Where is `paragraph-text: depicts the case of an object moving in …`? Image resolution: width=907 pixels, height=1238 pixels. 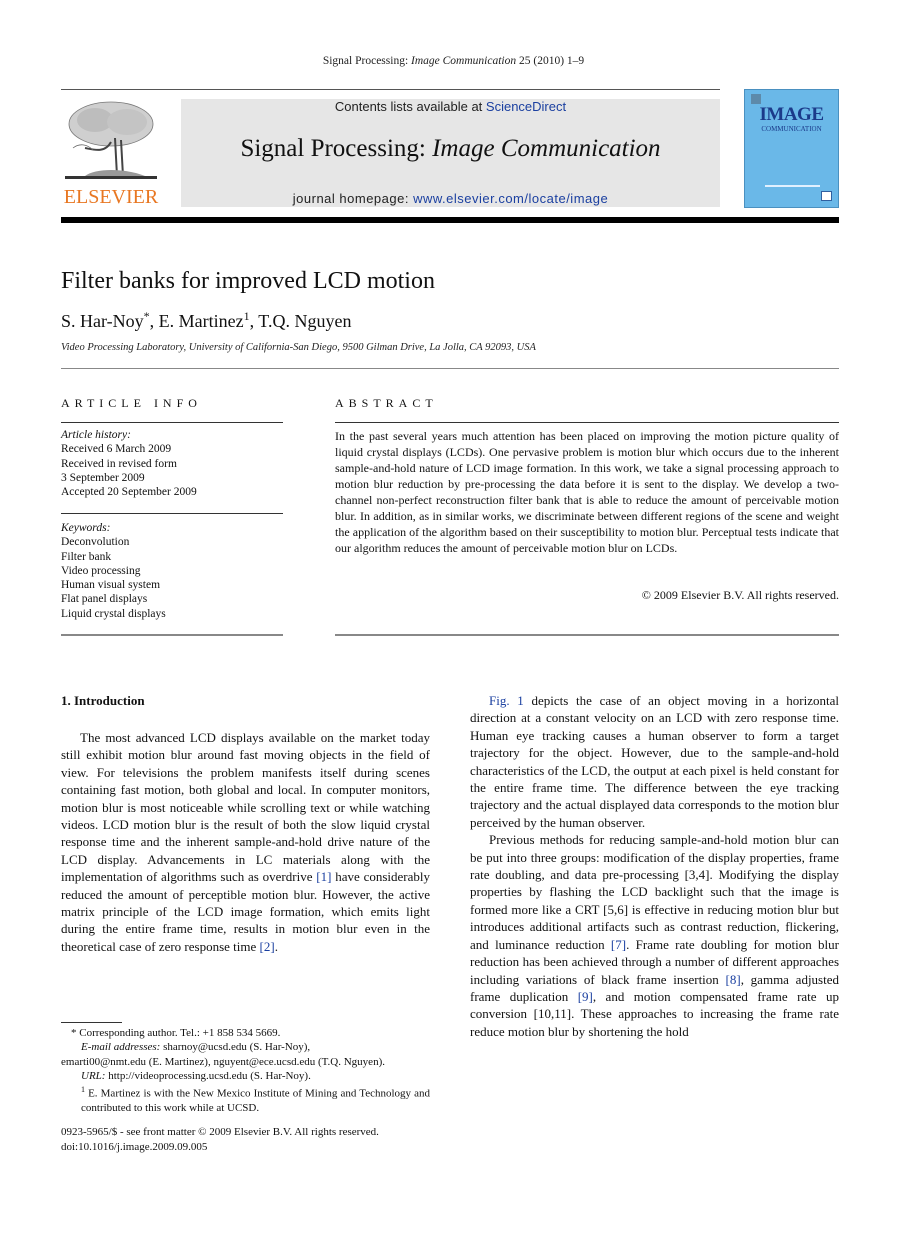
paragraph-text: depicts the case of an object moving in … is located at coordinates (655, 761).